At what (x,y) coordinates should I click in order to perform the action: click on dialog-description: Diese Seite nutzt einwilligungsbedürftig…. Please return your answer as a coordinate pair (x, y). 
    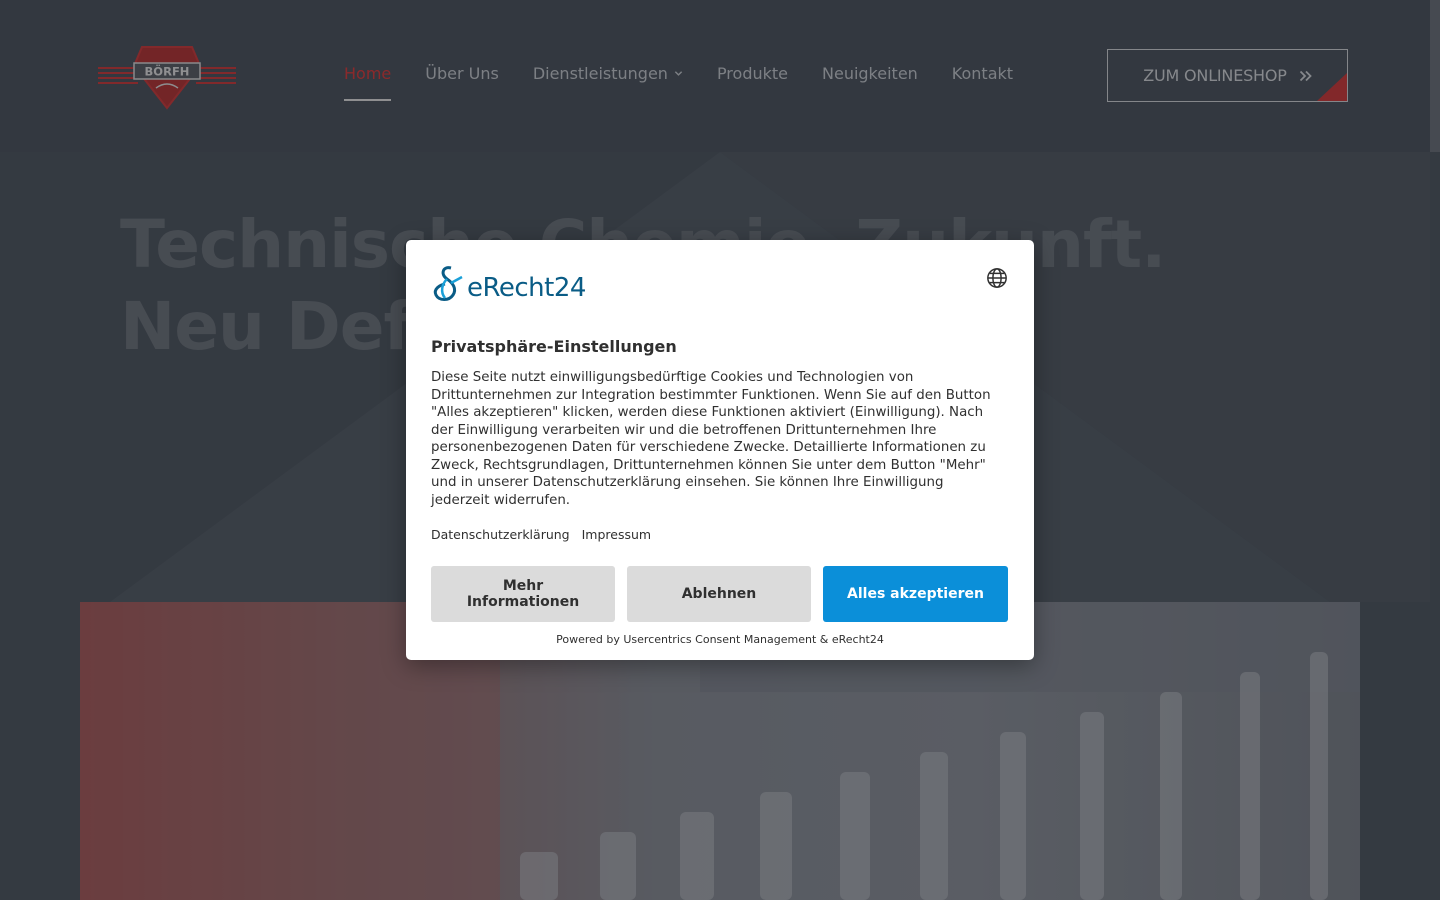
    Looking at the image, I should click on (711, 439).